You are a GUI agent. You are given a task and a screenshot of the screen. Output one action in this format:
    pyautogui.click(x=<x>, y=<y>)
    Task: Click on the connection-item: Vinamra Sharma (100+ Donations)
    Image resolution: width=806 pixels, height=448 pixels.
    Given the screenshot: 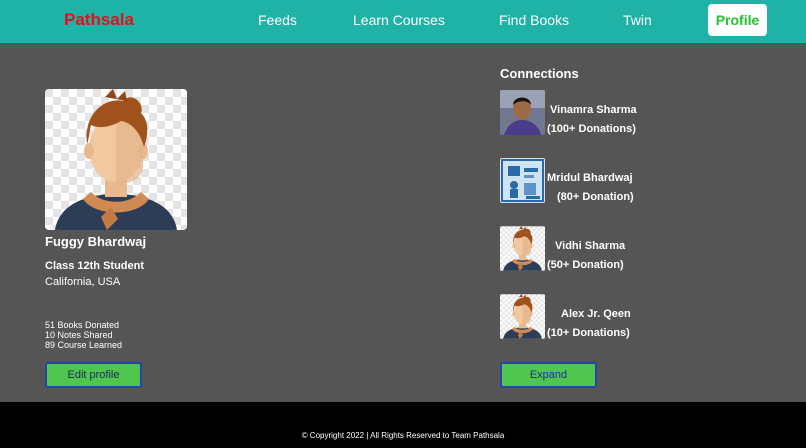 What is the action you would take?
    pyautogui.click(x=590, y=113)
    